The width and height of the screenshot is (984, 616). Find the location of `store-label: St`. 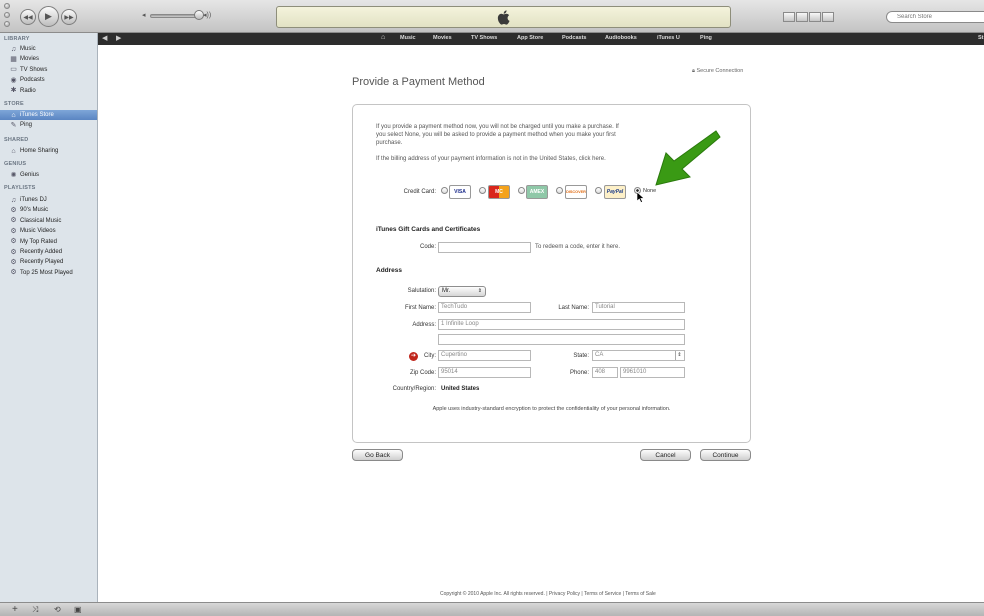

store-label: St is located at coordinates (981, 38).